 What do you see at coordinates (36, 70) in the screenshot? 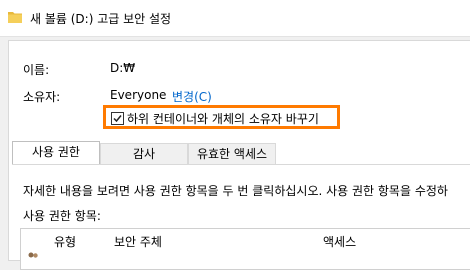
I see `name-label: 이름:` at bounding box center [36, 70].